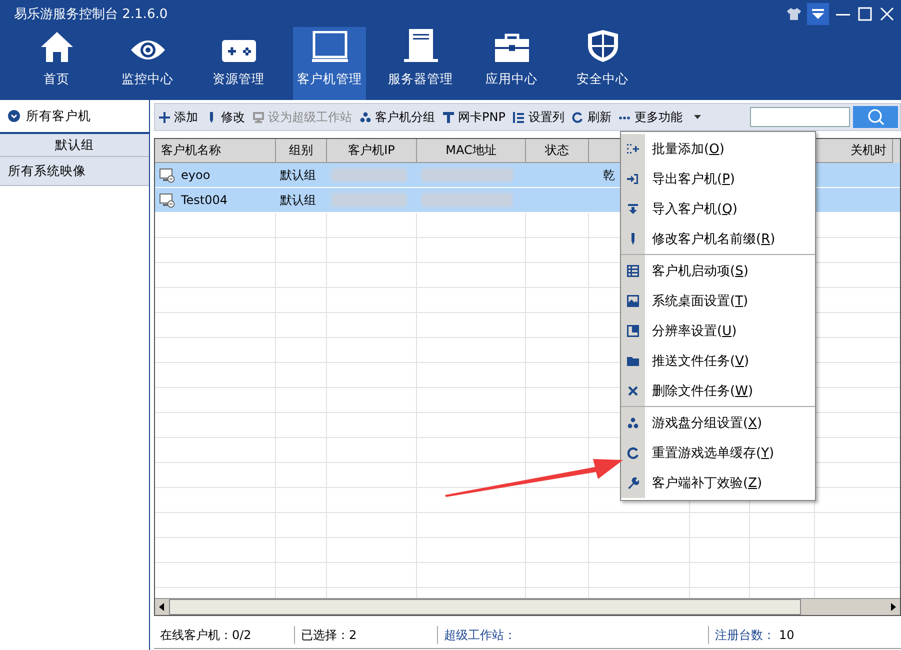 This screenshot has width=901, height=650. I want to click on nav-tab: 安全中心, so click(602, 63).